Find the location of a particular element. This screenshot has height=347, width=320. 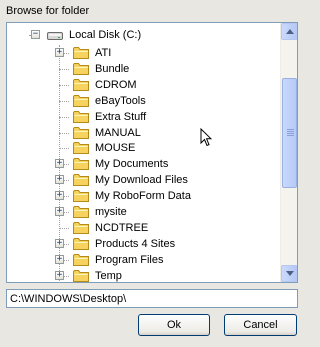

drive-icon is located at coordinates (55, 36).